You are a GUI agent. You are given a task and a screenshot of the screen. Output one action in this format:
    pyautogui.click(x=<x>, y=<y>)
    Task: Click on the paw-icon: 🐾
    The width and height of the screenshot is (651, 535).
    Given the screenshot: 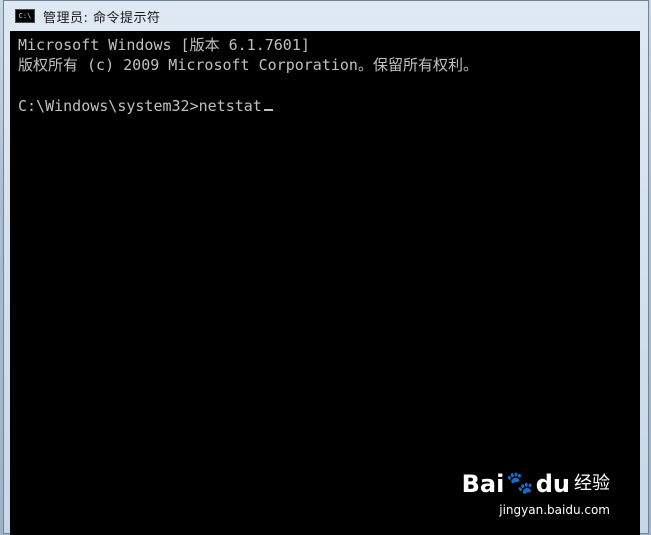 What is the action you would take?
    pyautogui.click(x=520, y=483)
    